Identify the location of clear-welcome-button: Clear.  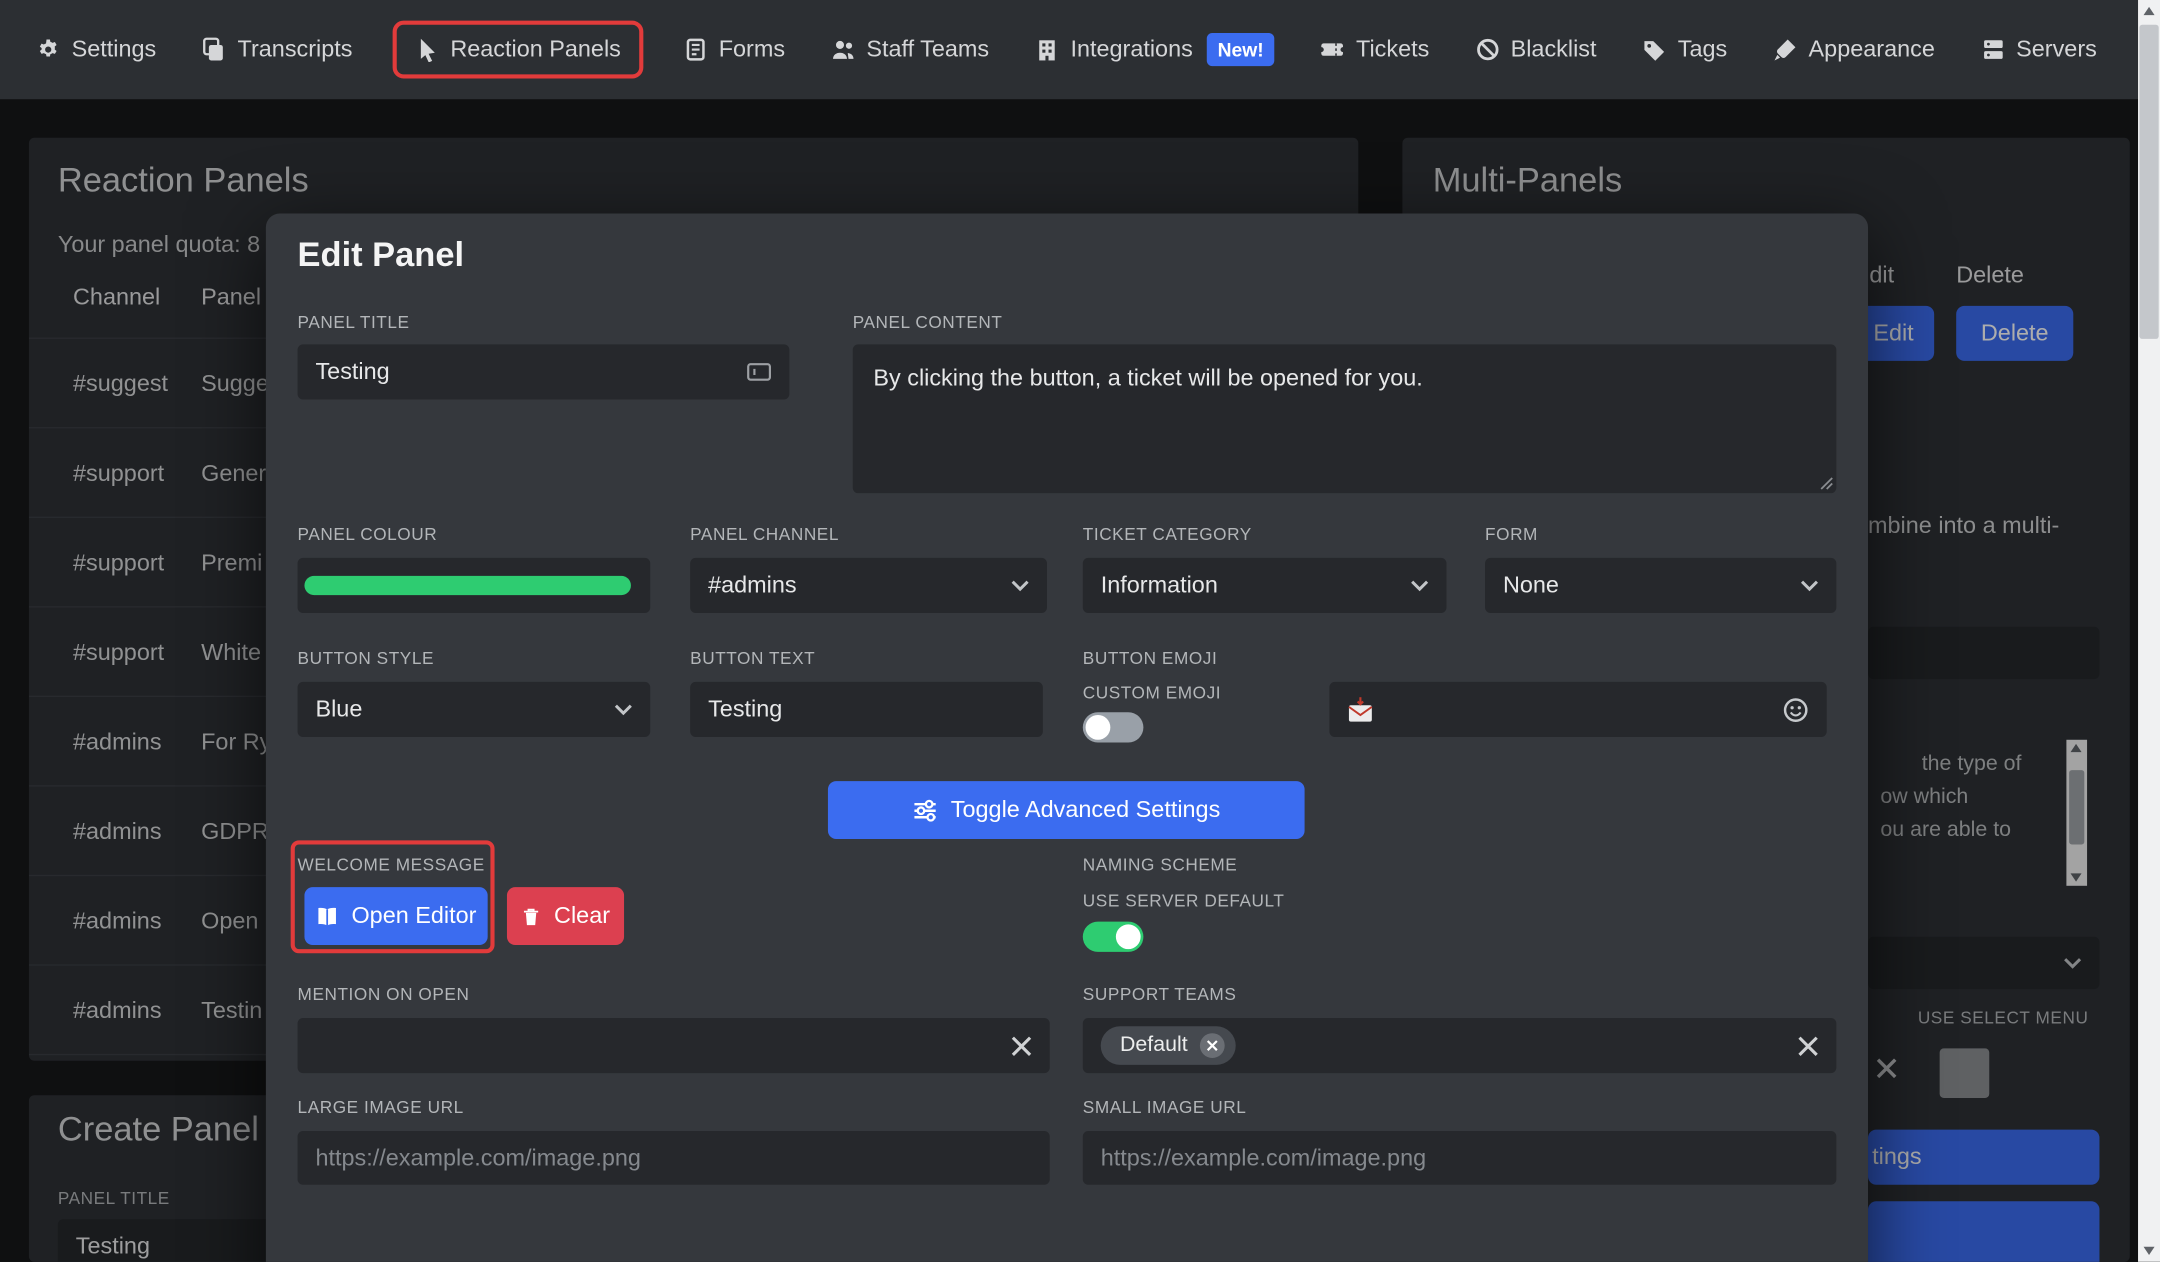
(565, 916).